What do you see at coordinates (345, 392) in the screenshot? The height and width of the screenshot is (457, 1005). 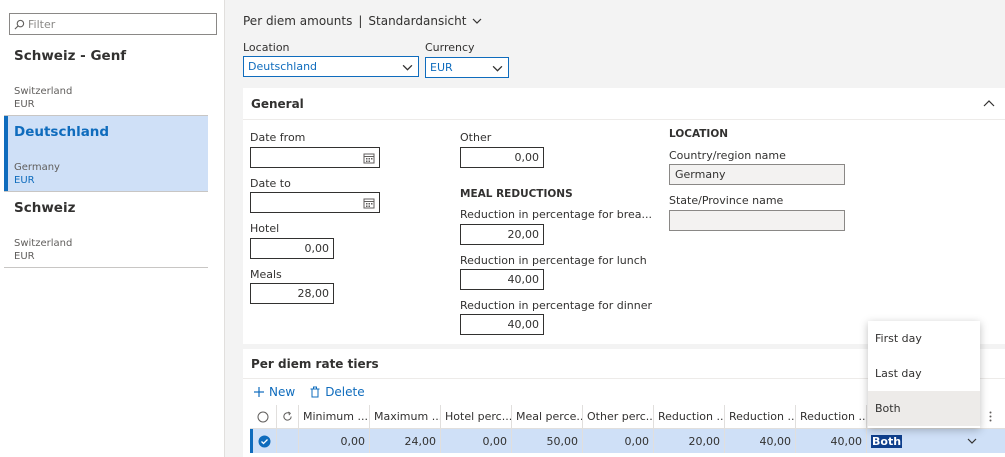 I see `delete-label: Delete` at bounding box center [345, 392].